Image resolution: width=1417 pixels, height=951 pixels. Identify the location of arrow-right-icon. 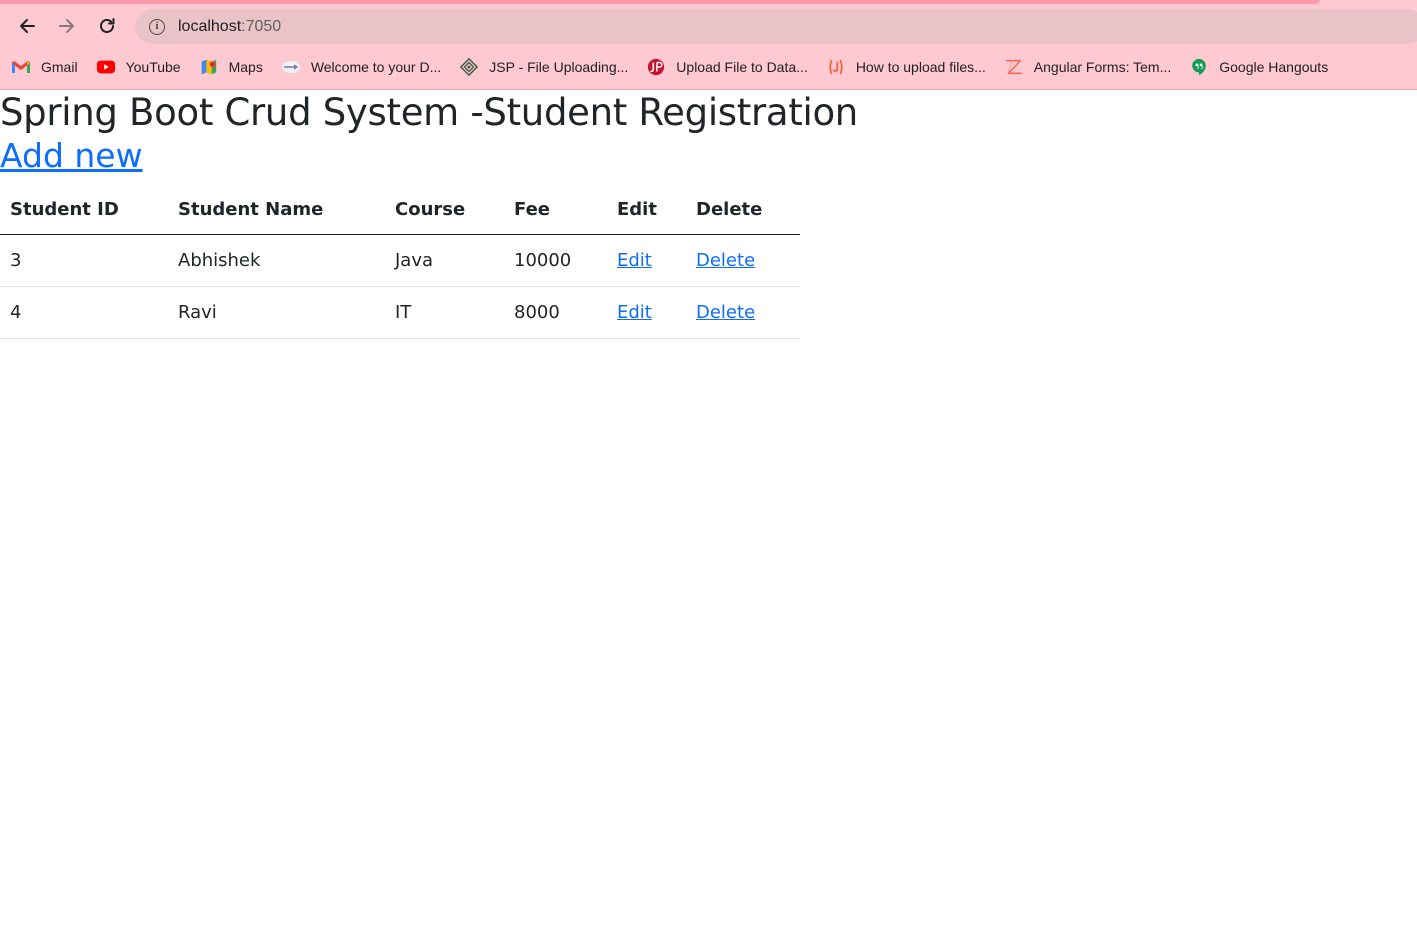
(66, 26).